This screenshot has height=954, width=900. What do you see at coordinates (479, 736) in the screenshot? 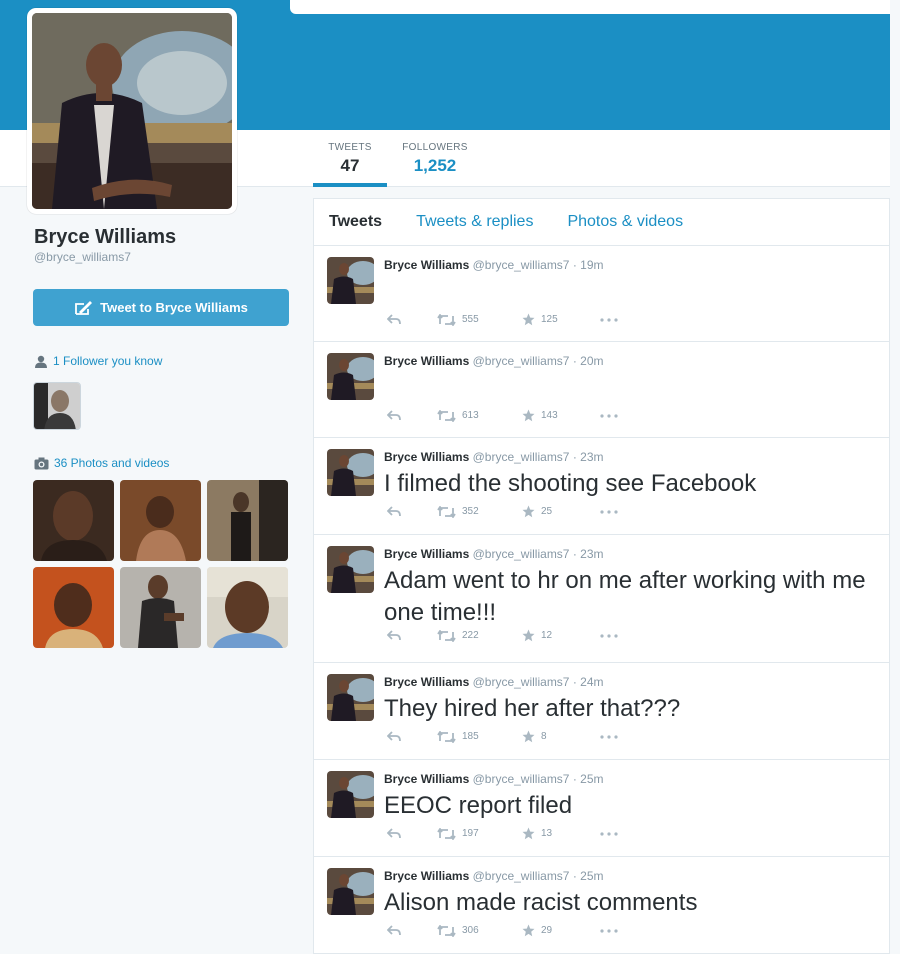
I see `retweet-button: 185` at bounding box center [479, 736].